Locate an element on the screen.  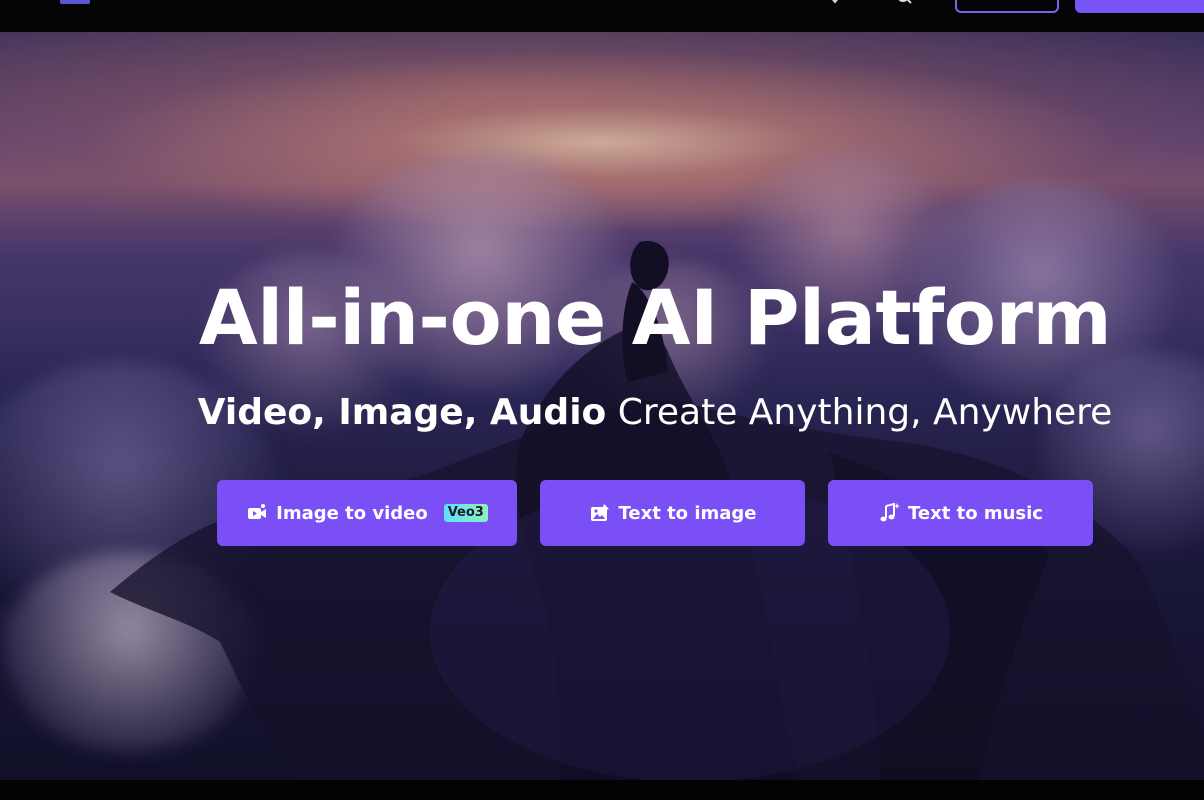
cta-label: Text to image is located at coordinates (687, 513).